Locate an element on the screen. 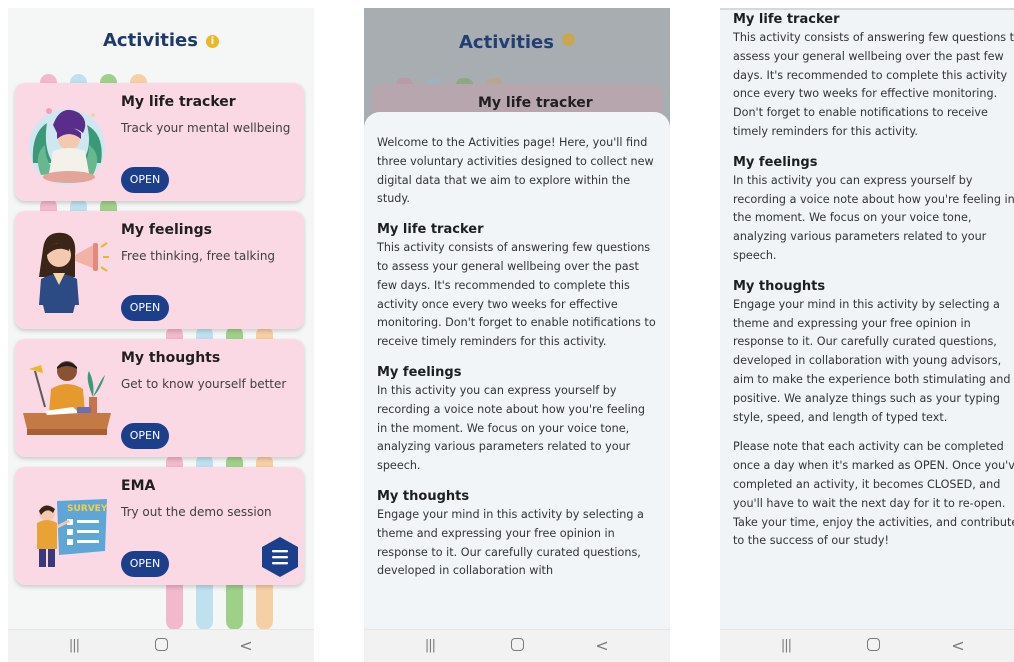 The width and height of the screenshot is (1014, 662). info-icon is located at coordinates (568, 39).